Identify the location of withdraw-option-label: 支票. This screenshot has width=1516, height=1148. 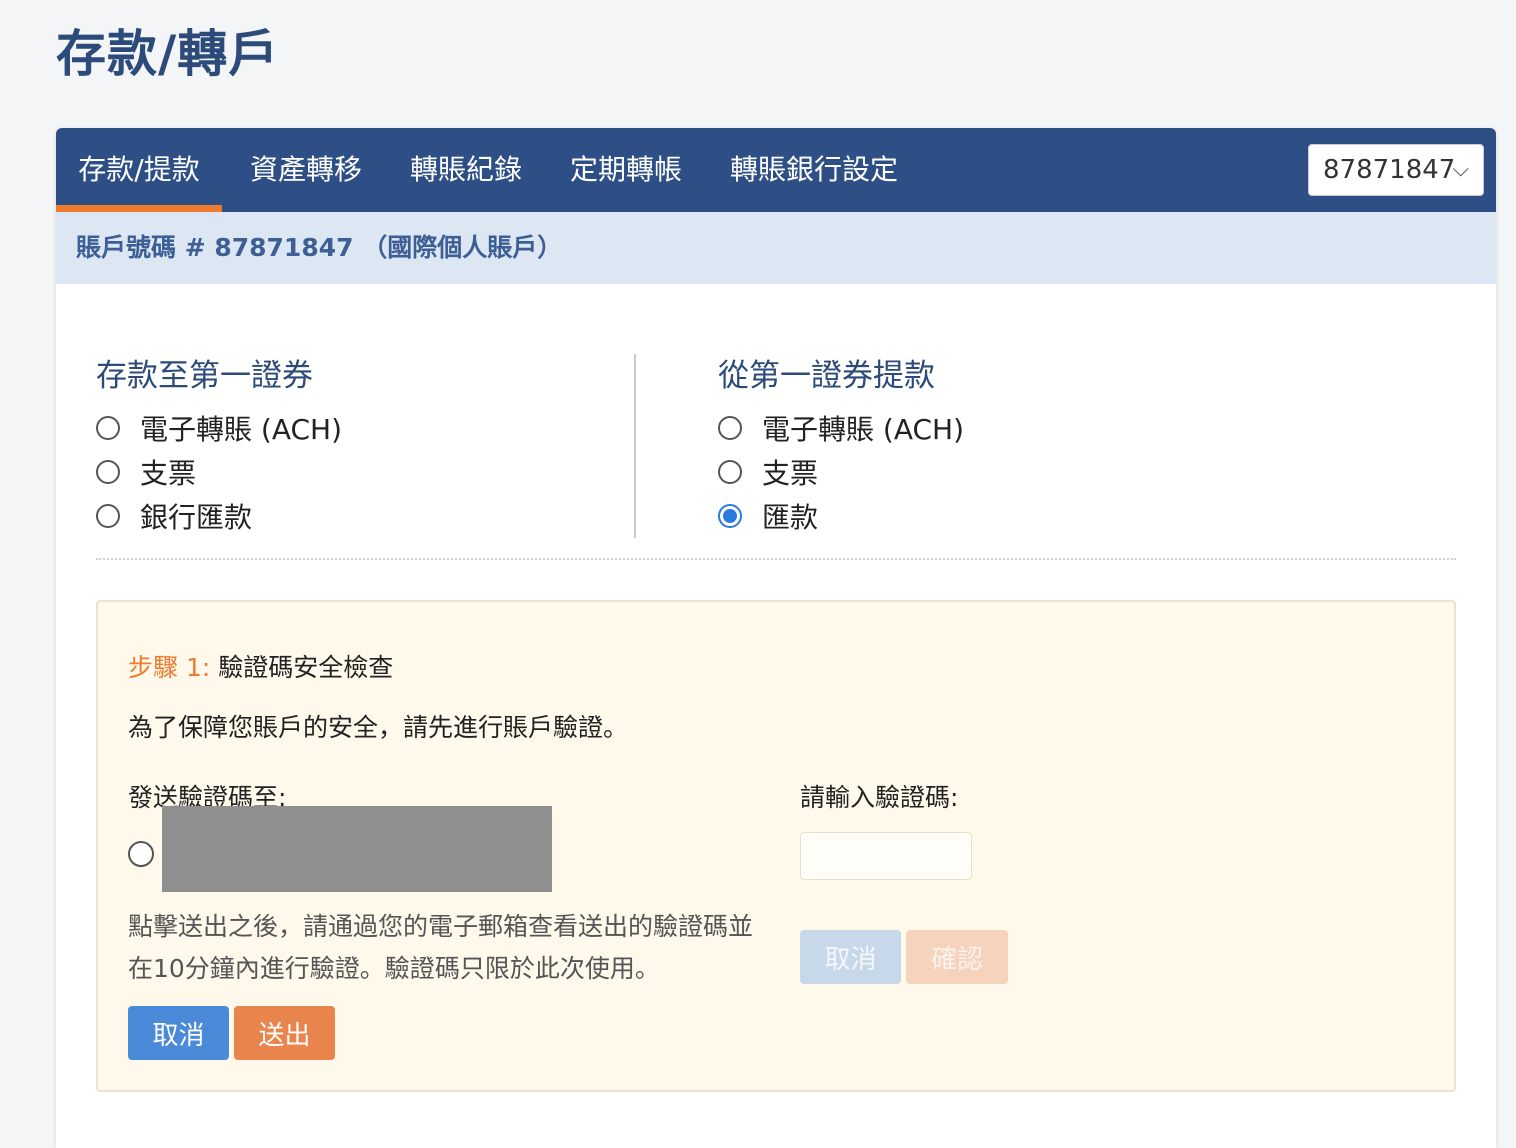
(790, 473).